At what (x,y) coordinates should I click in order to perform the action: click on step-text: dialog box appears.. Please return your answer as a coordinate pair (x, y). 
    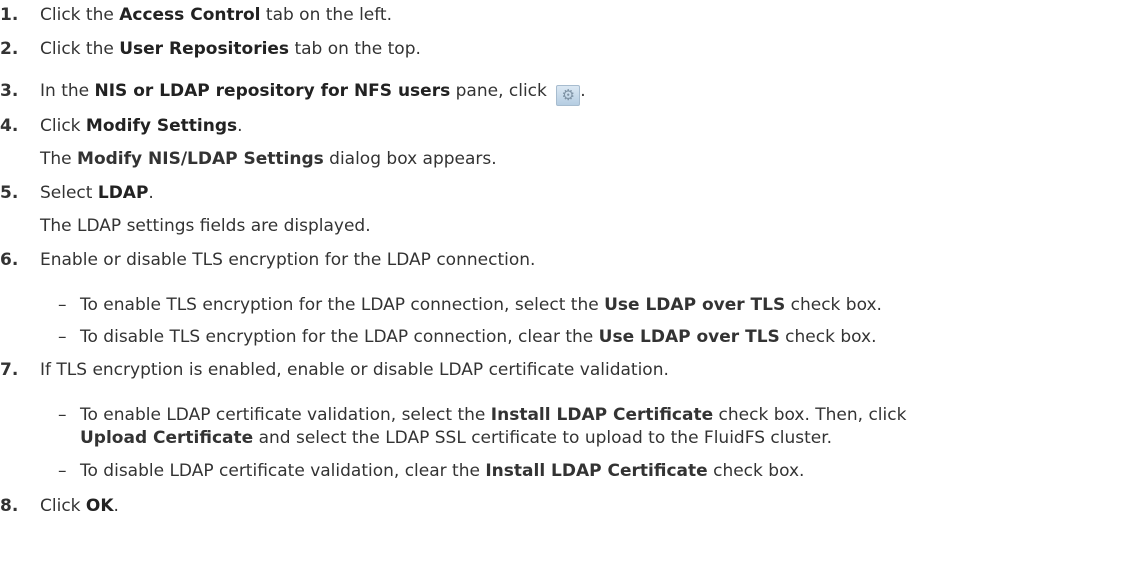
    Looking at the image, I should click on (410, 159).